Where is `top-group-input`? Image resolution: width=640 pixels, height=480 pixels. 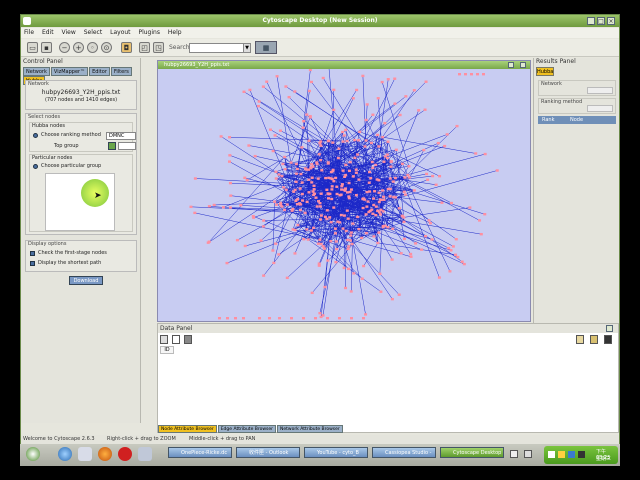 top-group-input is located at coordinates (127, 146).